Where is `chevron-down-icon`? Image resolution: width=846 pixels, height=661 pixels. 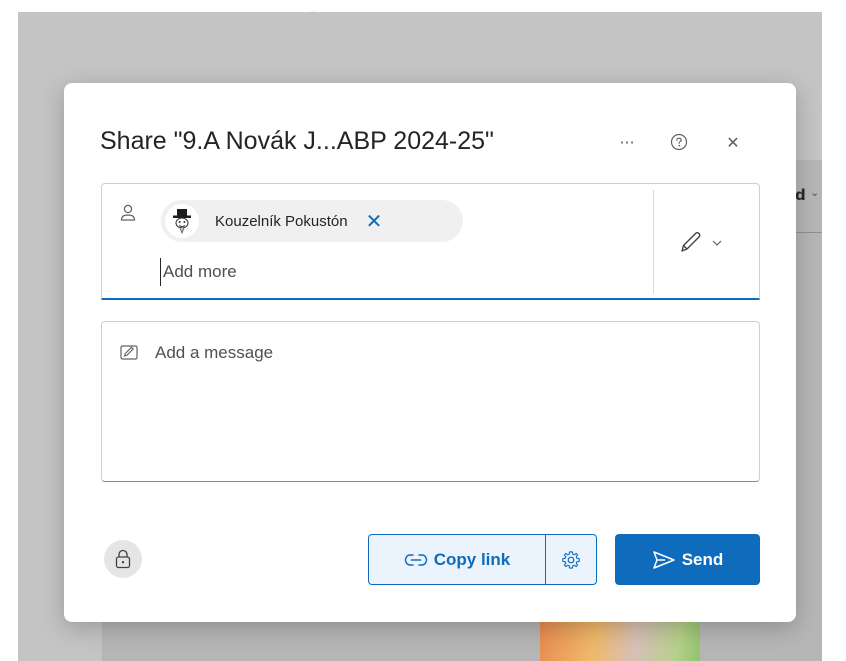
chevron-down-icon is located at coordinates (717, 243).